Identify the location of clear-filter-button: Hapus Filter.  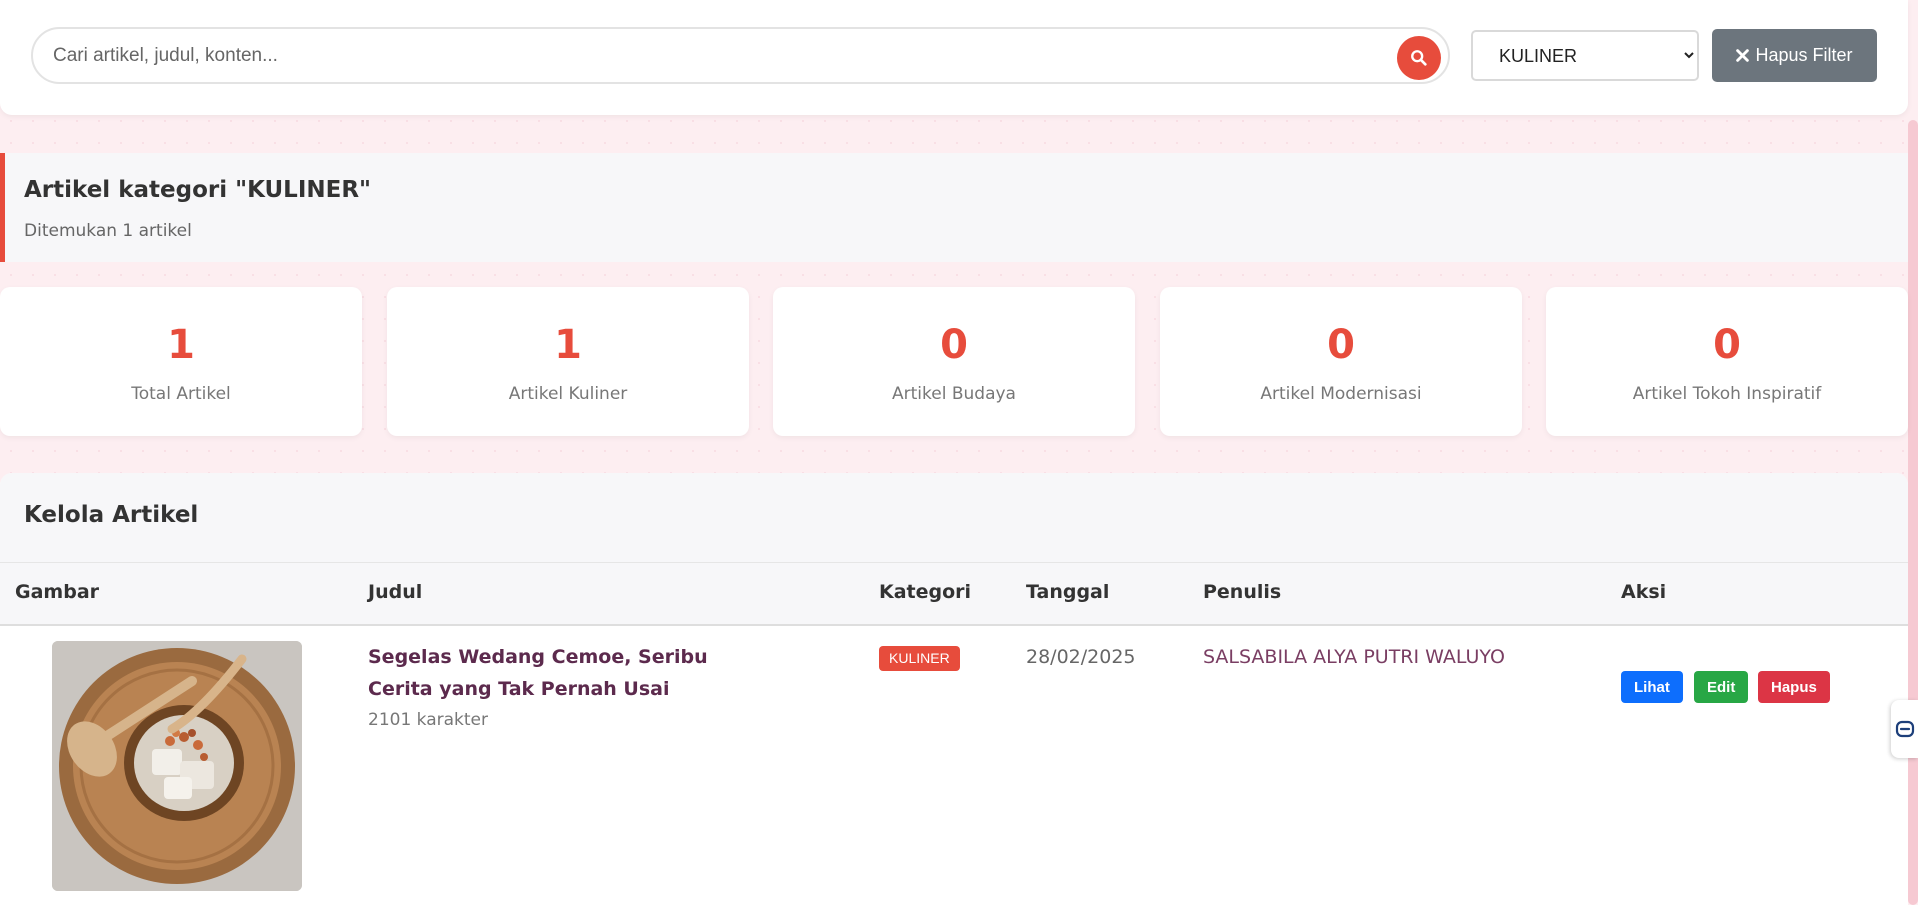
(1794, 55).